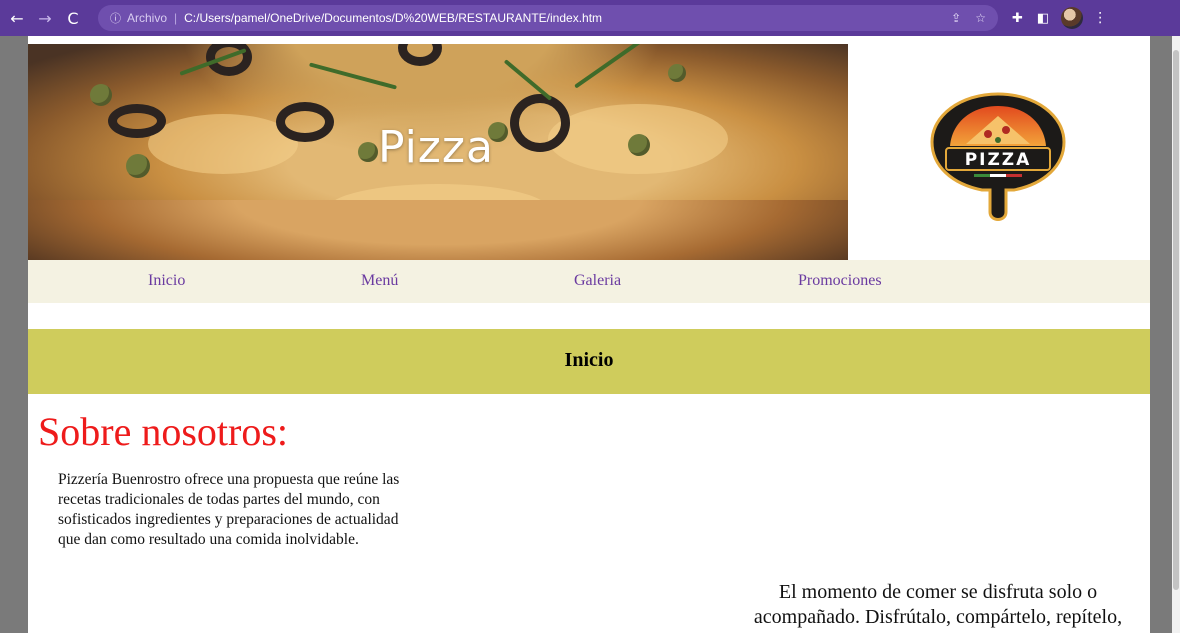  What do you see at coordinates (1043, 18) in the screenshot?
I see `side-panel-icon: ◧` at bounding box center [1043, 18].